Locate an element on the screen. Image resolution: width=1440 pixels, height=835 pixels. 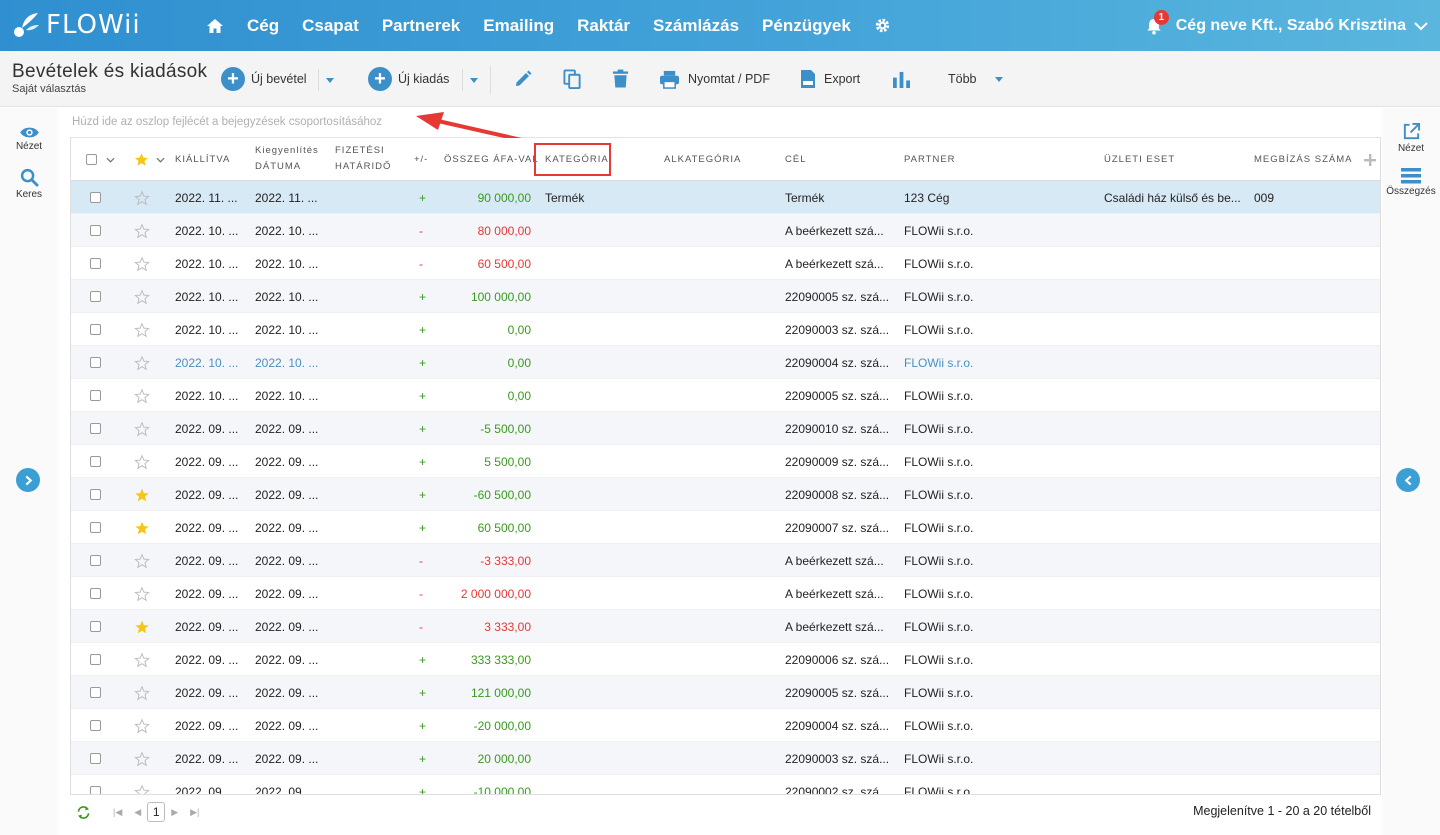
new-expense-button: + Új kiadás is located at coordinates (408, 79).